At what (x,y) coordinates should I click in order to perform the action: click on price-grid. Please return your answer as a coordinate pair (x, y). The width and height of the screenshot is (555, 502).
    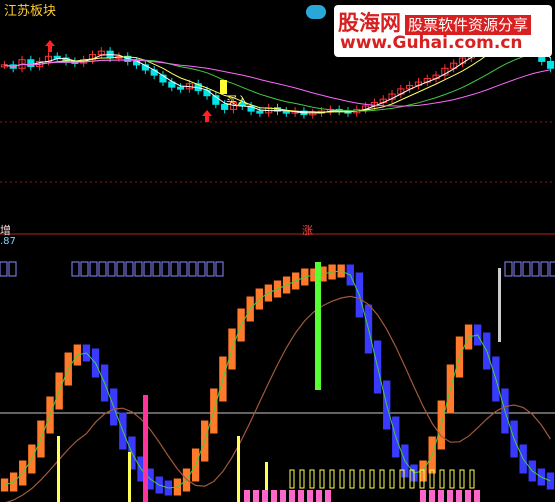
    Looking at the image, I should click on (277, 152).